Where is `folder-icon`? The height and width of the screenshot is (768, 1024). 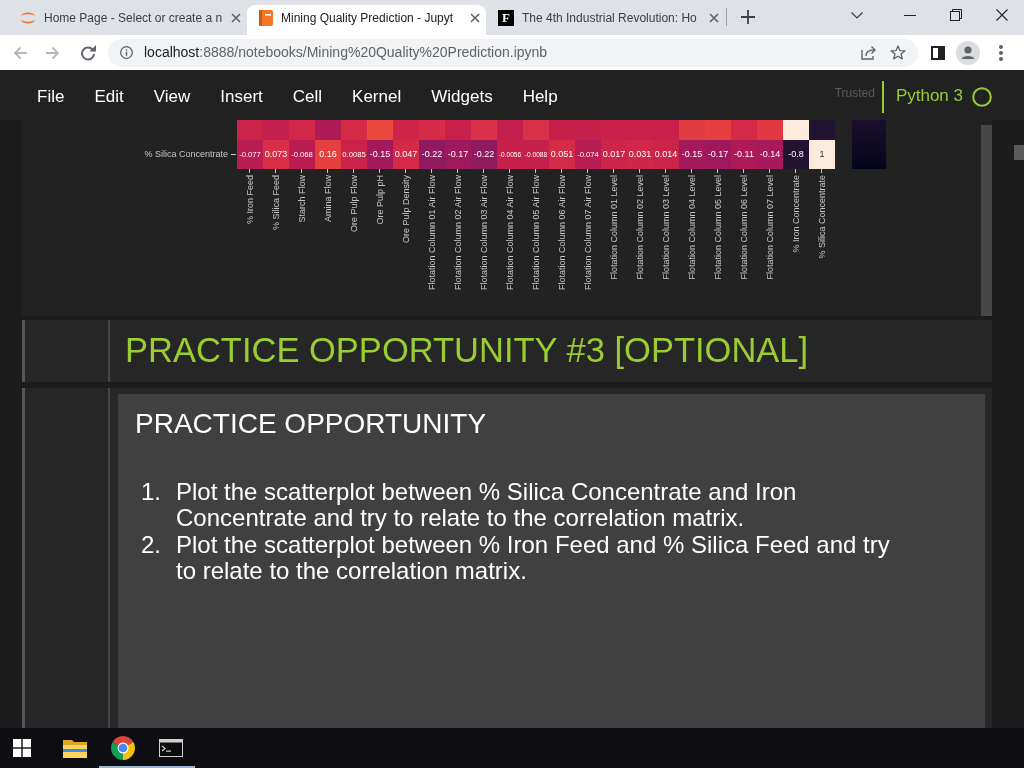
folder-icon is located at coordinates (75, 748).